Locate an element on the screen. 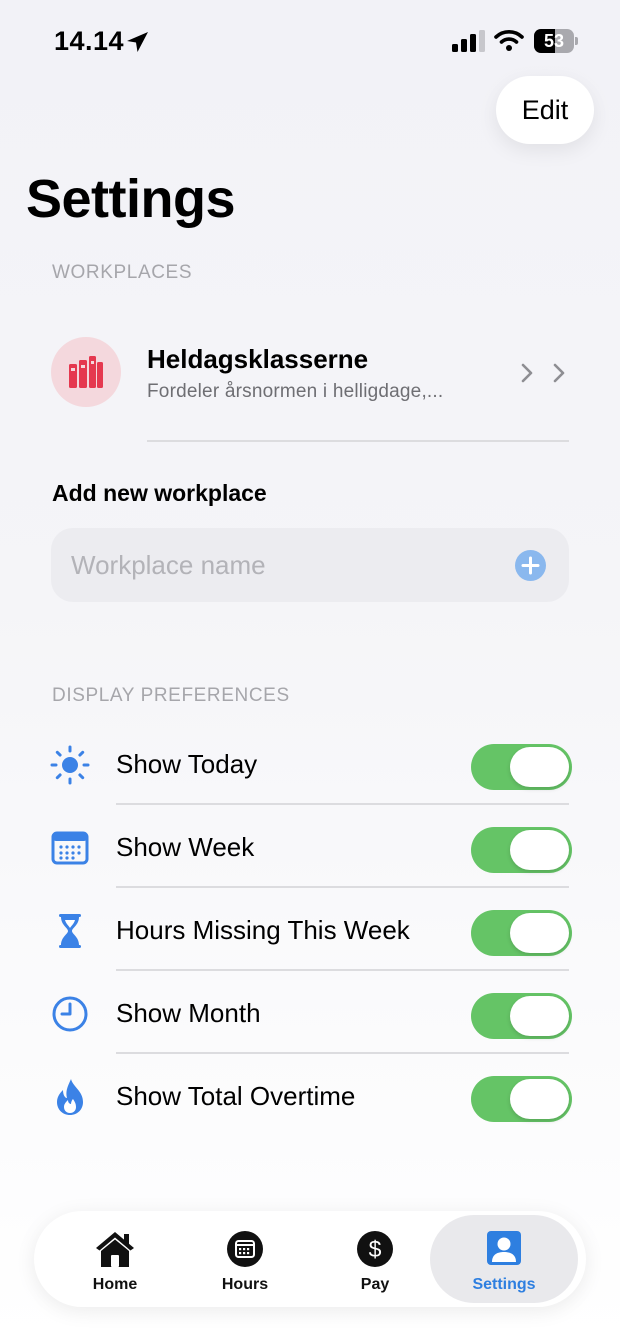 Image resolution: width=620 pixels, height=1342 pixels. toggle-show-month is located at coordinates (521, 1016).